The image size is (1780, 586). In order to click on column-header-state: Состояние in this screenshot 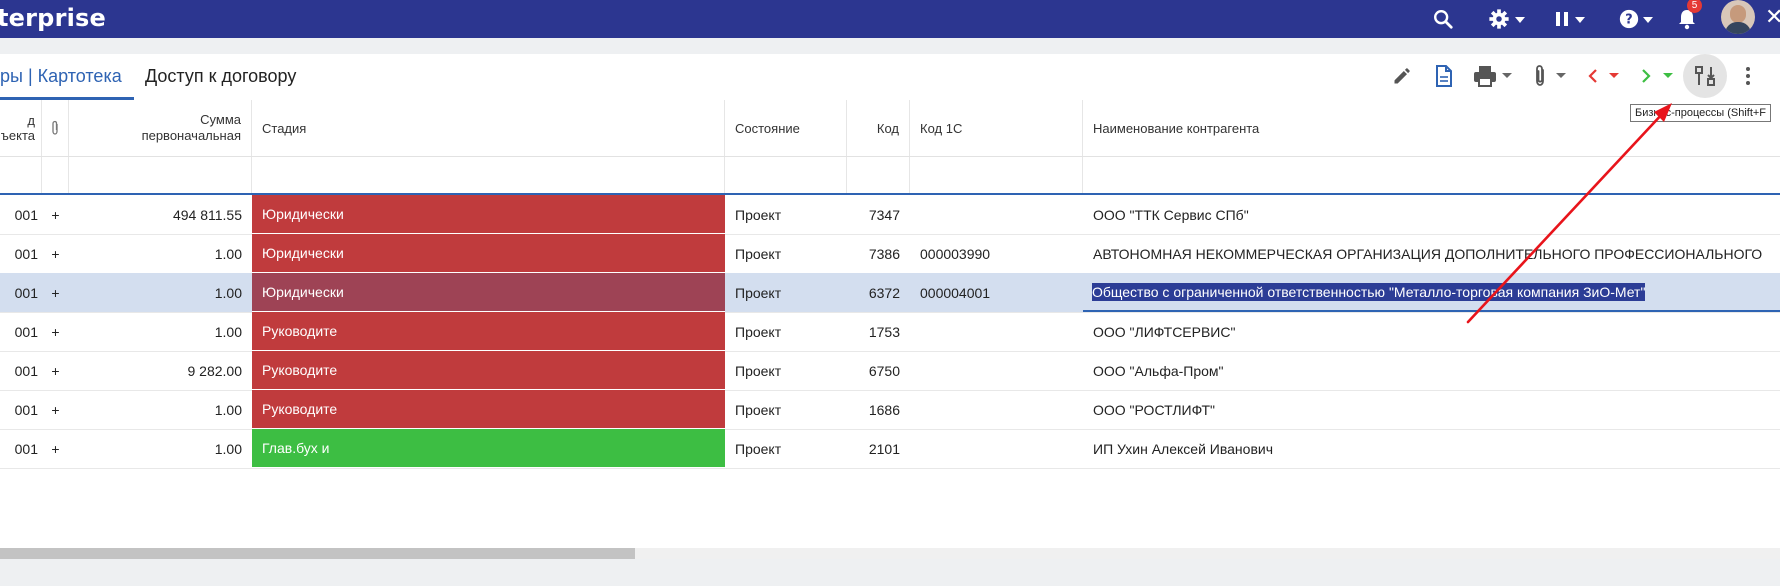, I will do `click(786, 128)`.